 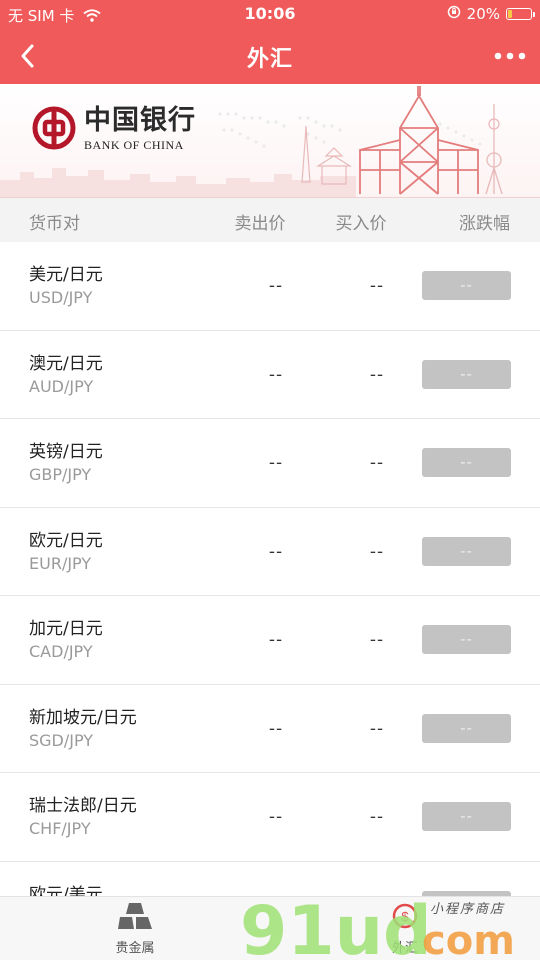 I want to click on watermark-tagline: 小程序商店, so click(x=468, y=909).